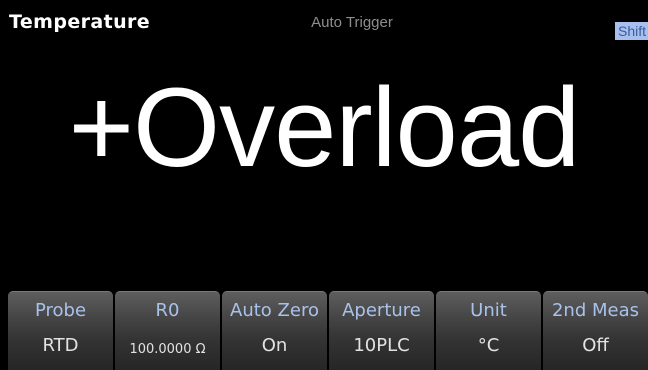 The width and height of the screenshot is (648, 370). Describe the element at coordinates (631, 31) in the screenshot. I see `shift-indicator: Shift` at that location.